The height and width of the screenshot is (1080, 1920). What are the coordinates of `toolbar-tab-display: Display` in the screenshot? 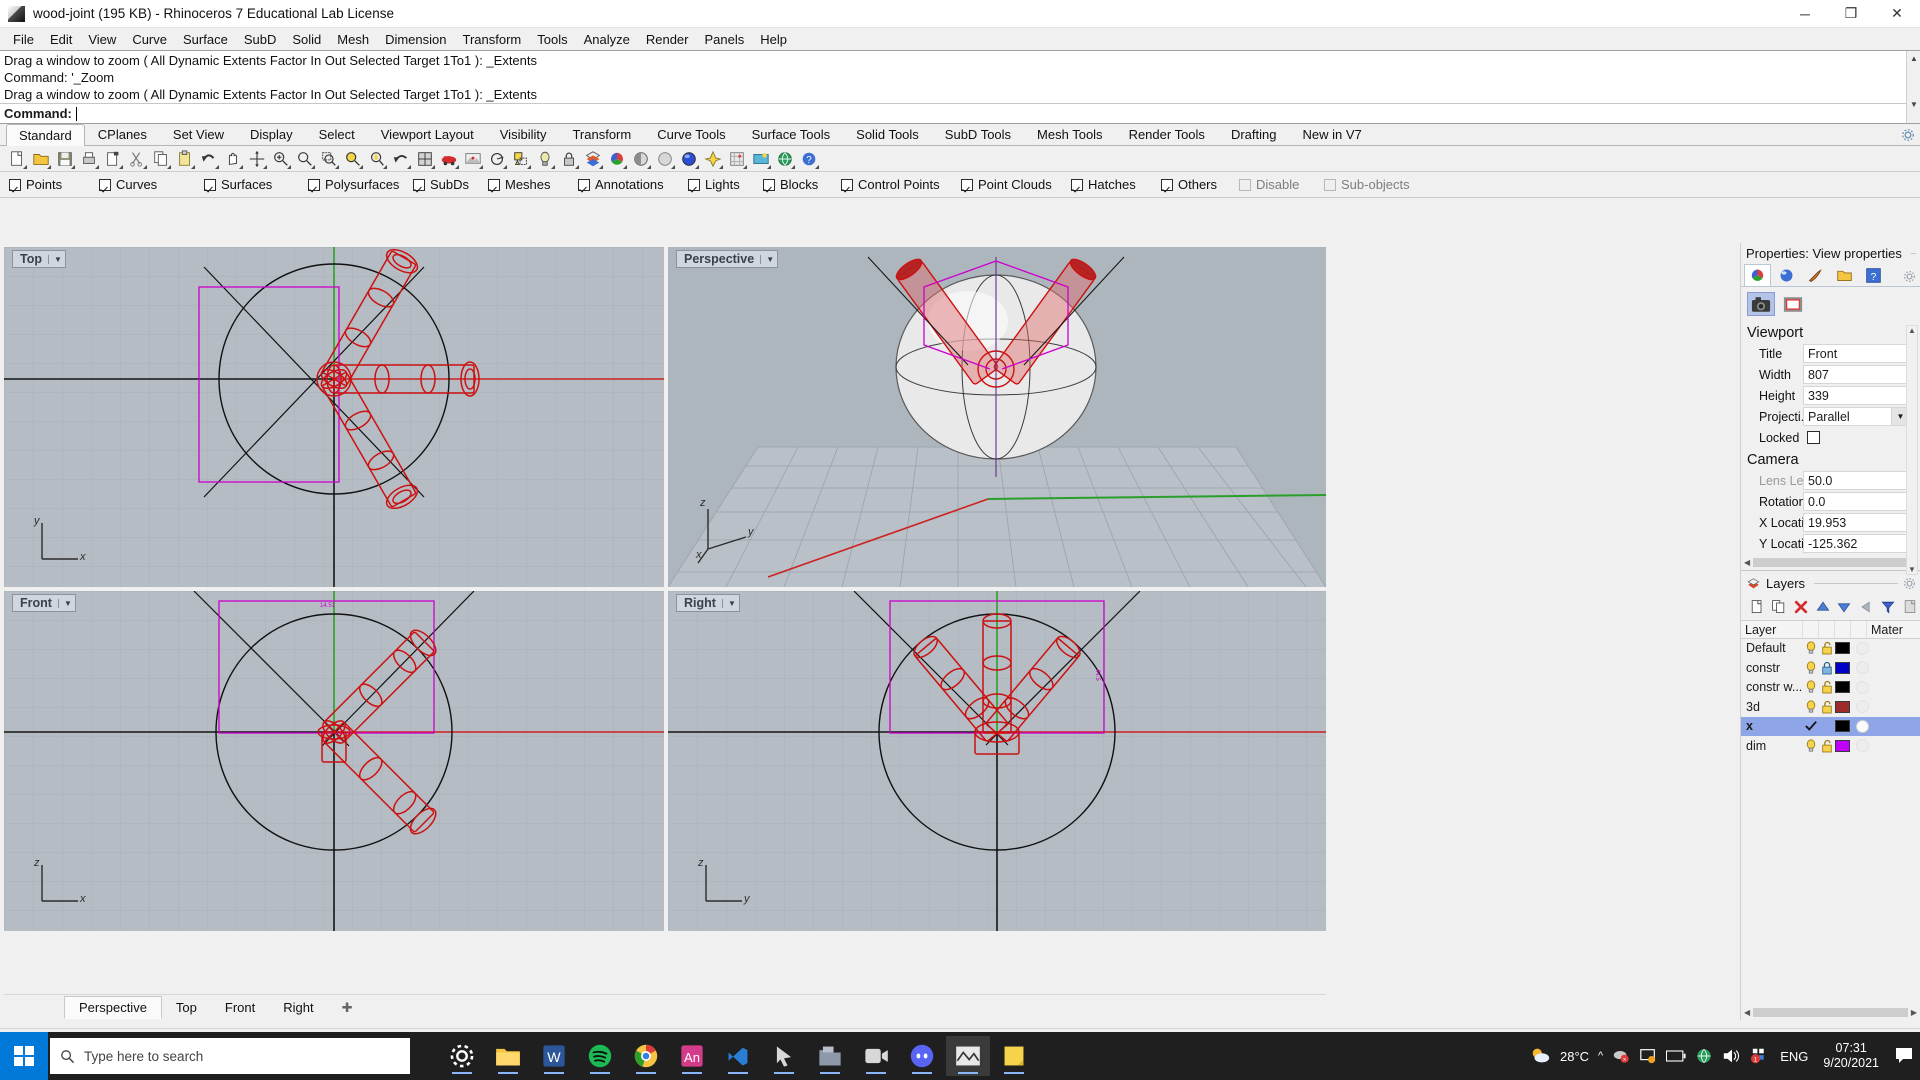 It's located at (271, 134).